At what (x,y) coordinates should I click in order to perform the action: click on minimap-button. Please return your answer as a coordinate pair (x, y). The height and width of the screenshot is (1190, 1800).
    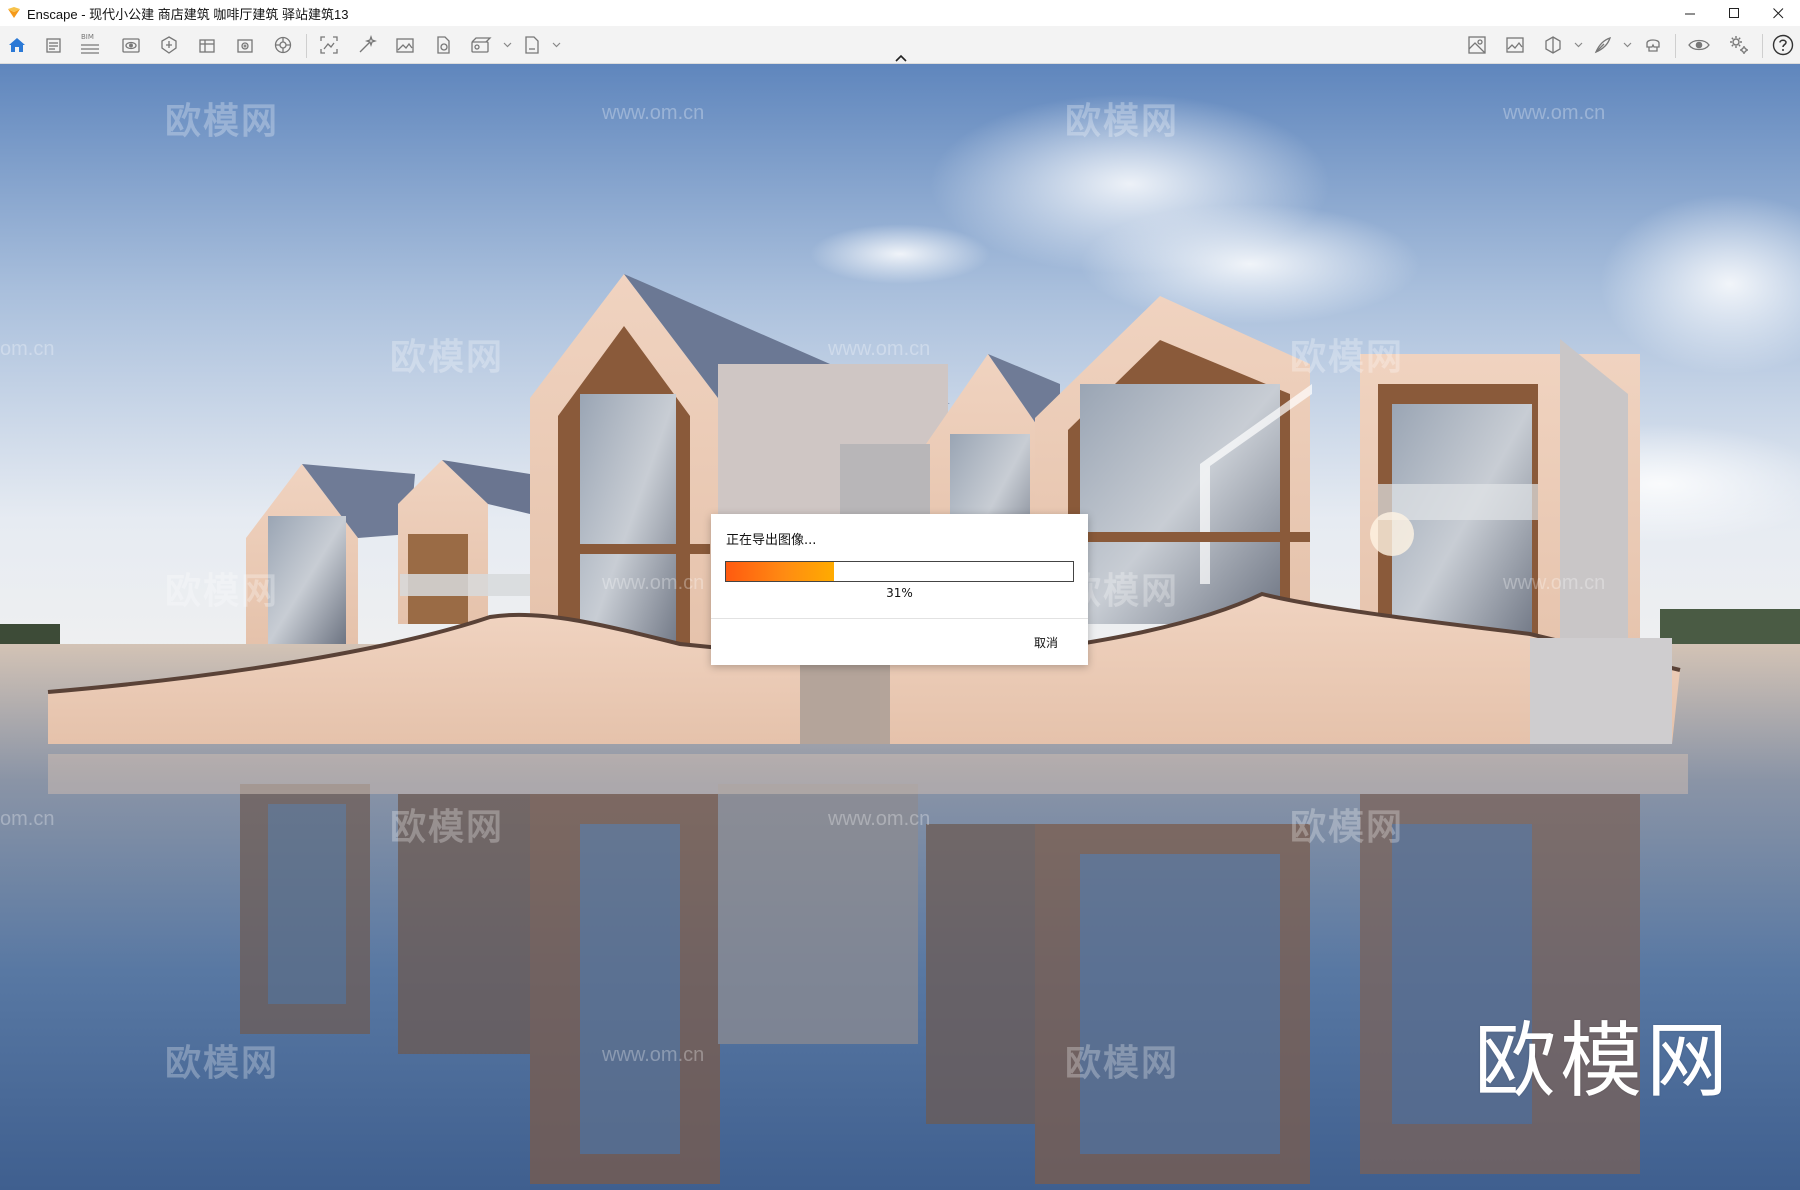
    Looking at the image, I should click on (1477, 45).